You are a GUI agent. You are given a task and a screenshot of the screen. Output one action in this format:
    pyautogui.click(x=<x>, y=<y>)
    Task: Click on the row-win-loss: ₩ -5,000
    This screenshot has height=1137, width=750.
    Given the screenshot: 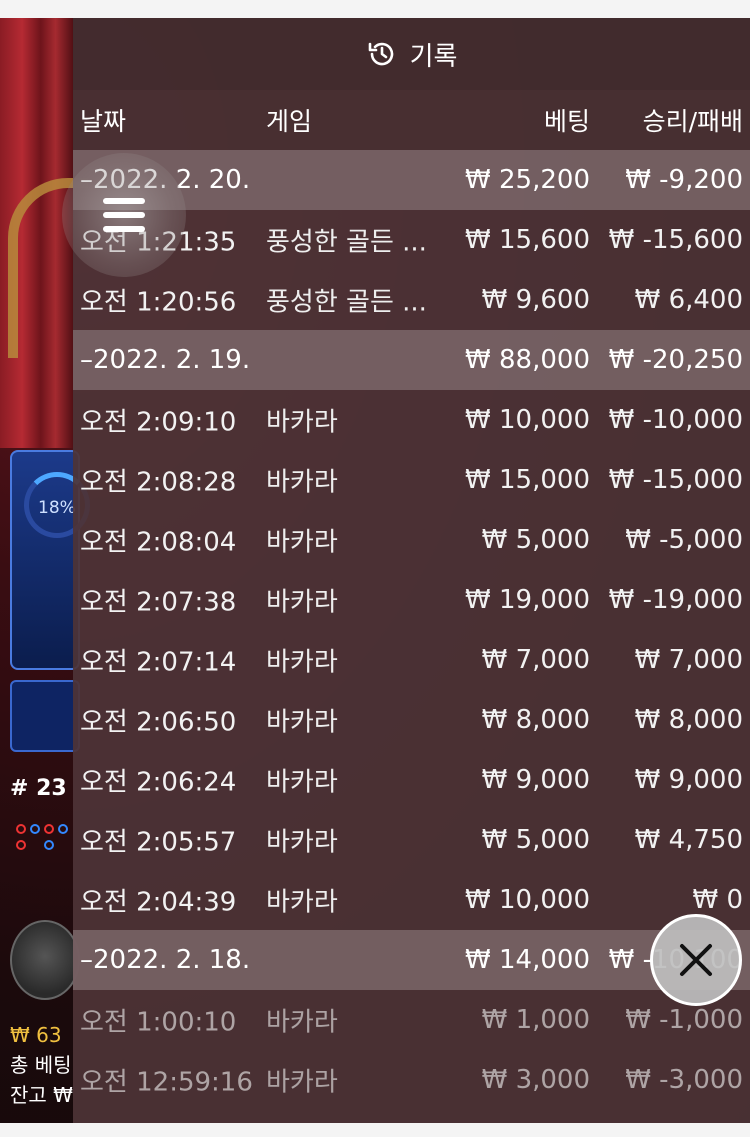 What is the action you would take?
    pyautogui.click(x=684, y=540)
    